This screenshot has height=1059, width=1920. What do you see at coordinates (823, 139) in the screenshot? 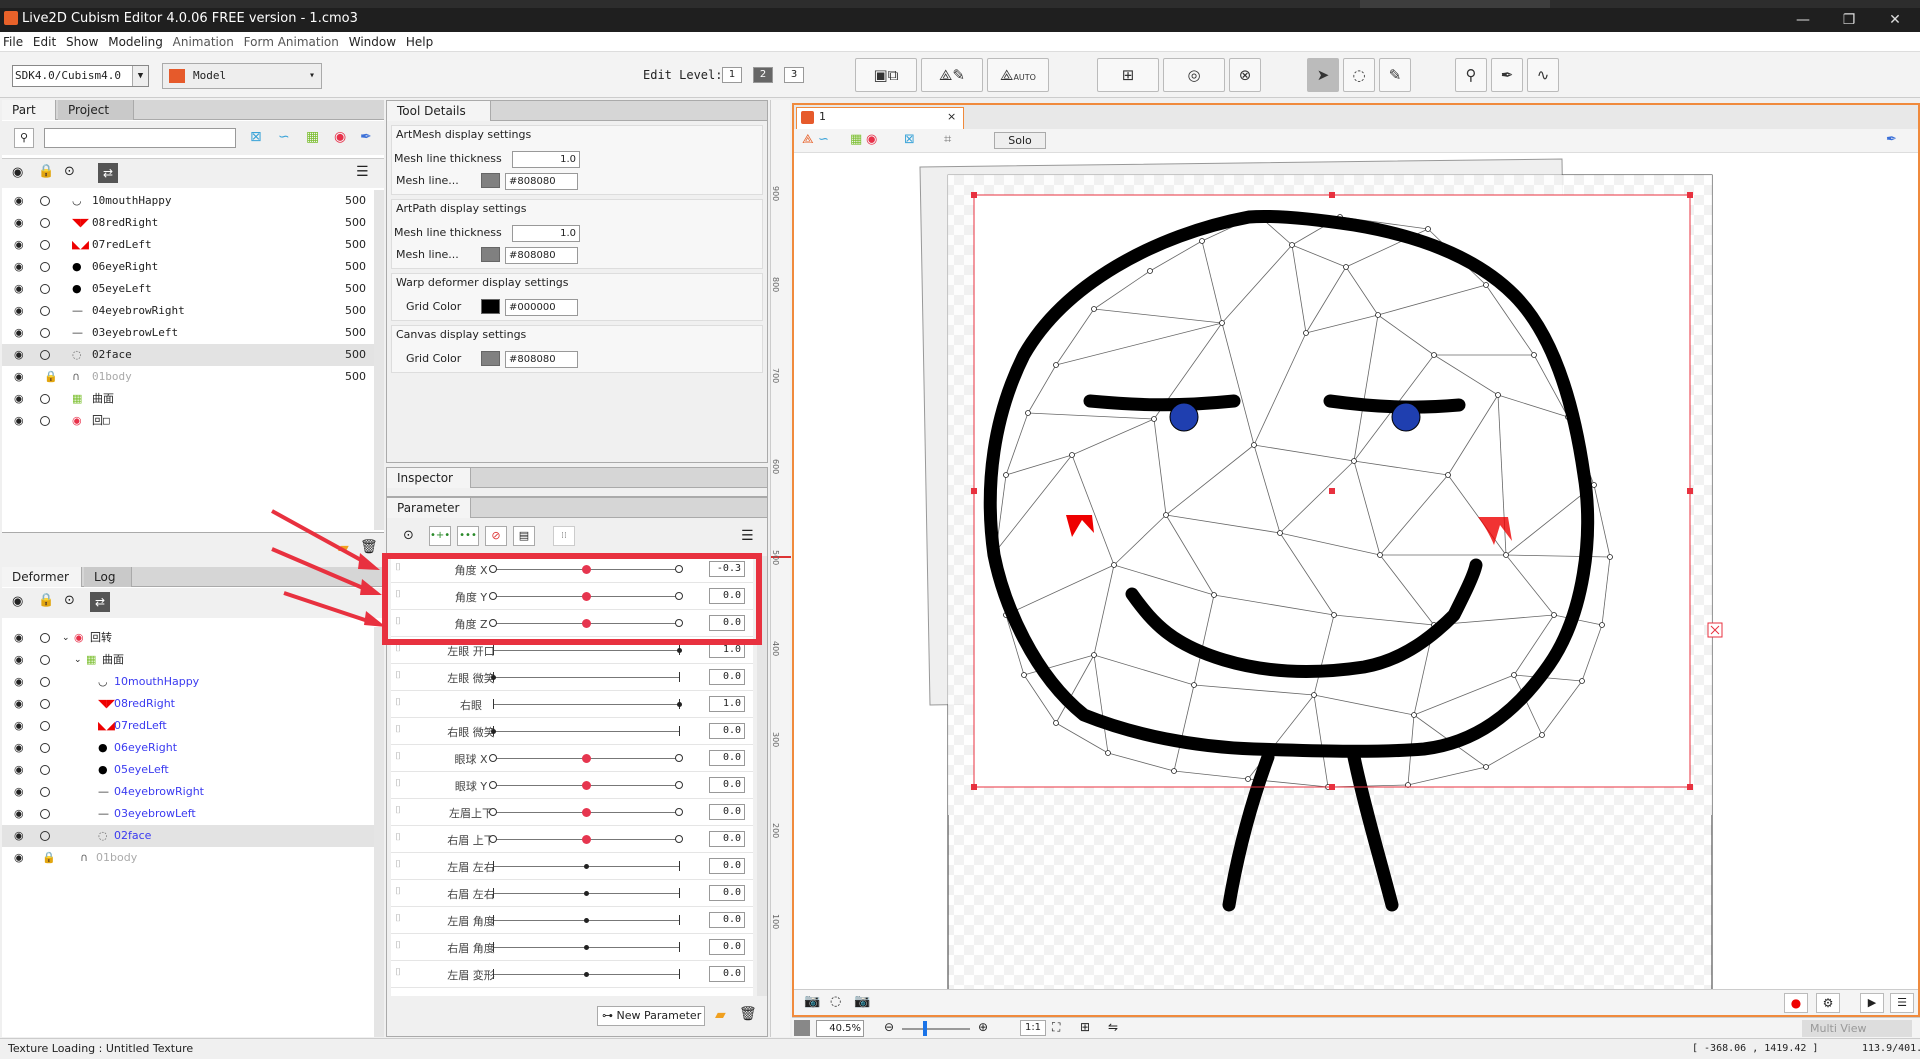
I see `path-select-icon: ∽` at bounding box center [823, 139].